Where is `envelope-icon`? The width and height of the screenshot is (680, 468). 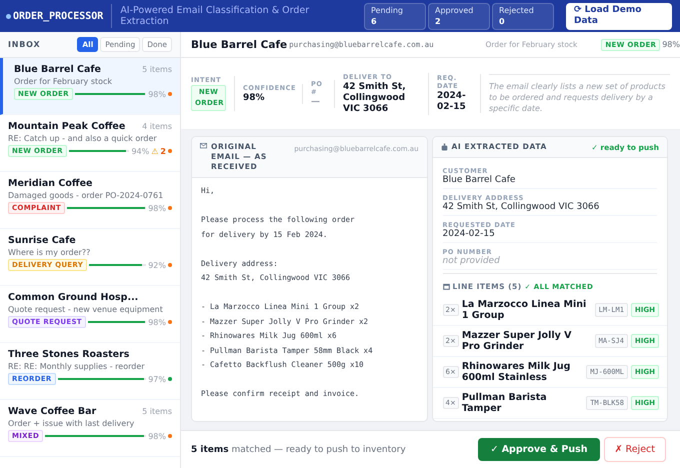
envelope-icon is located at coordinates (203, 145).